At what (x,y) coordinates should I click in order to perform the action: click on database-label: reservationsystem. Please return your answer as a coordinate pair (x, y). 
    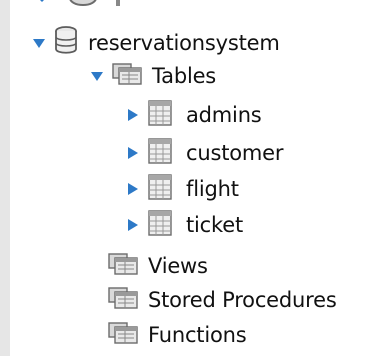
    Looking at the image, I should click on (184, 43).